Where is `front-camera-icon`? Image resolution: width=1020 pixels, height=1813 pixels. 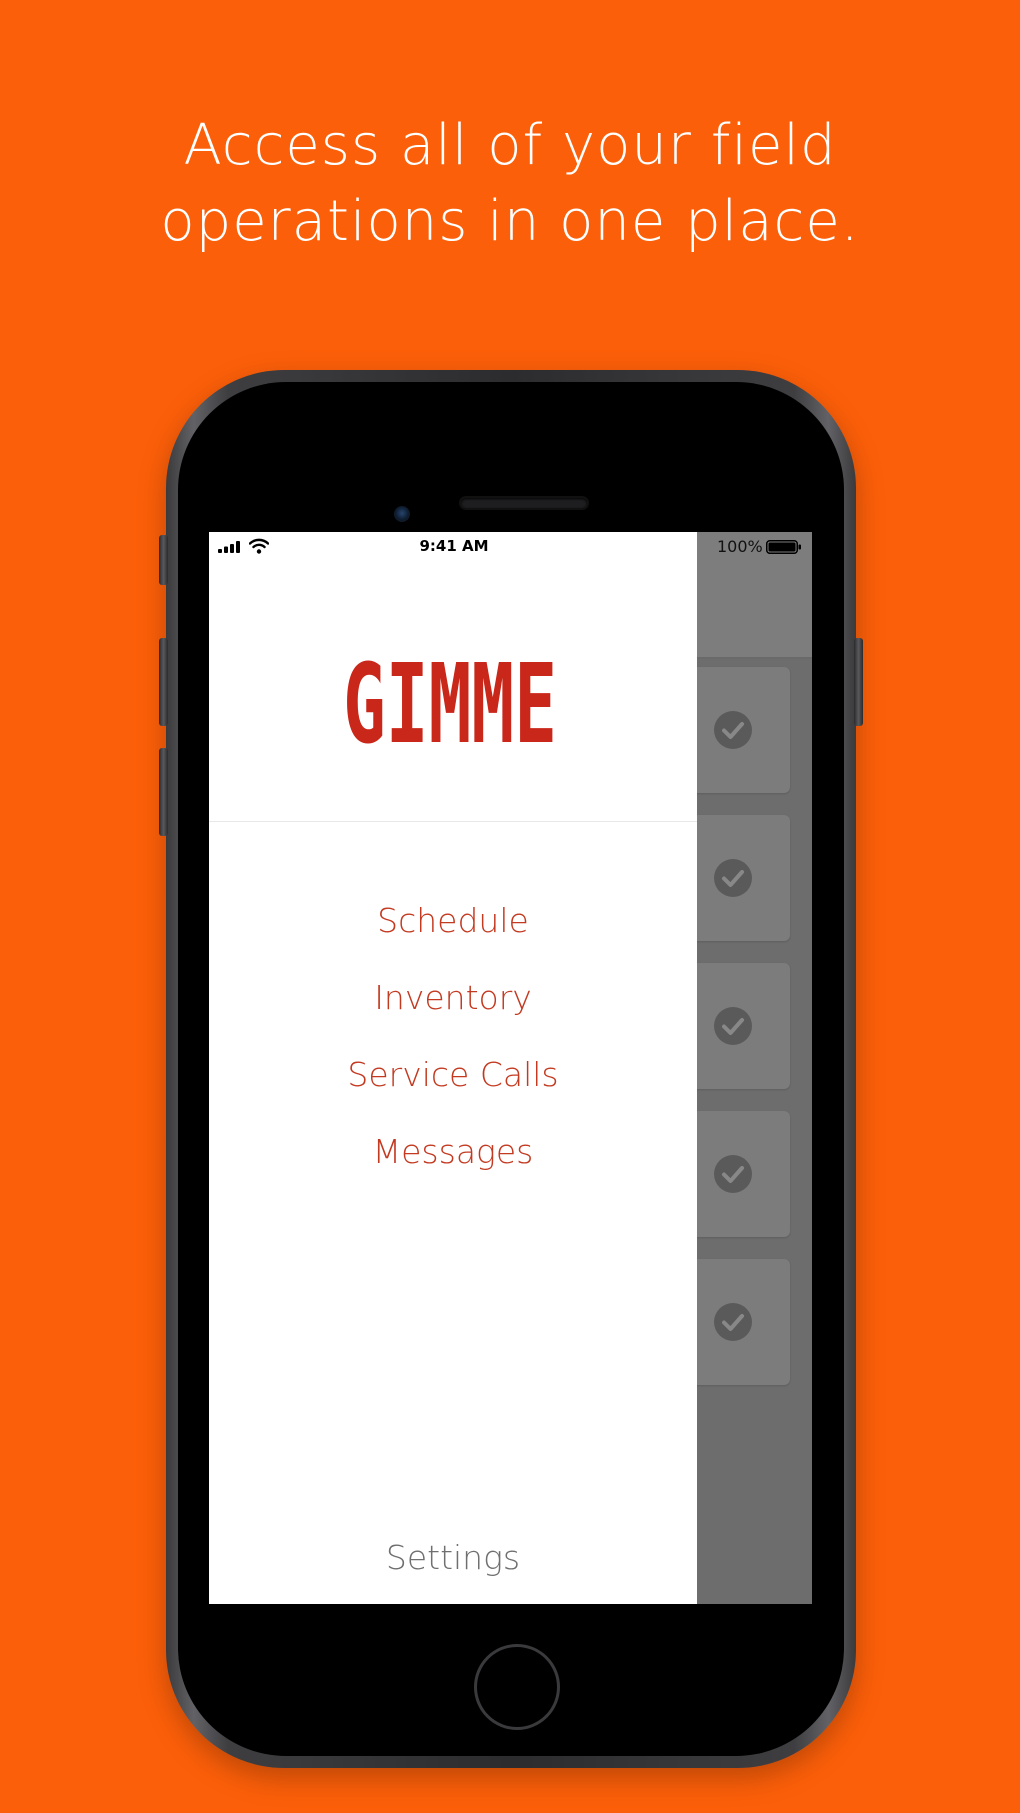 front-camera-icon is located at coordinates (402, 514).